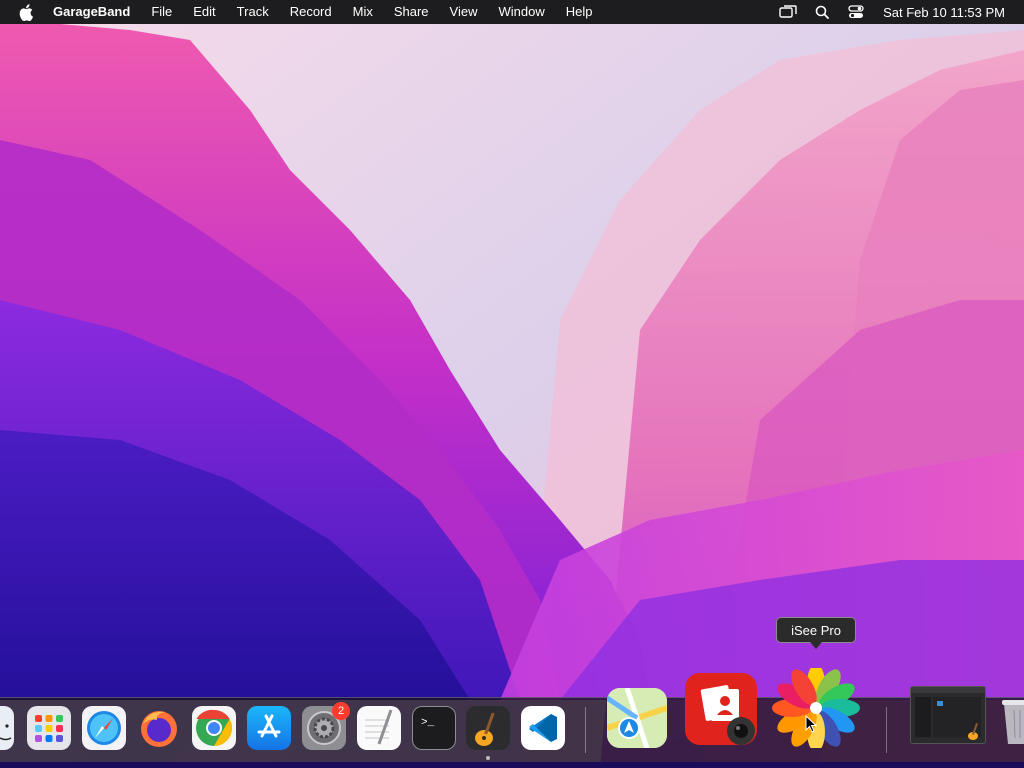 The image size is (1024, 768). I want to click on running-indicator, so click(488, 758).